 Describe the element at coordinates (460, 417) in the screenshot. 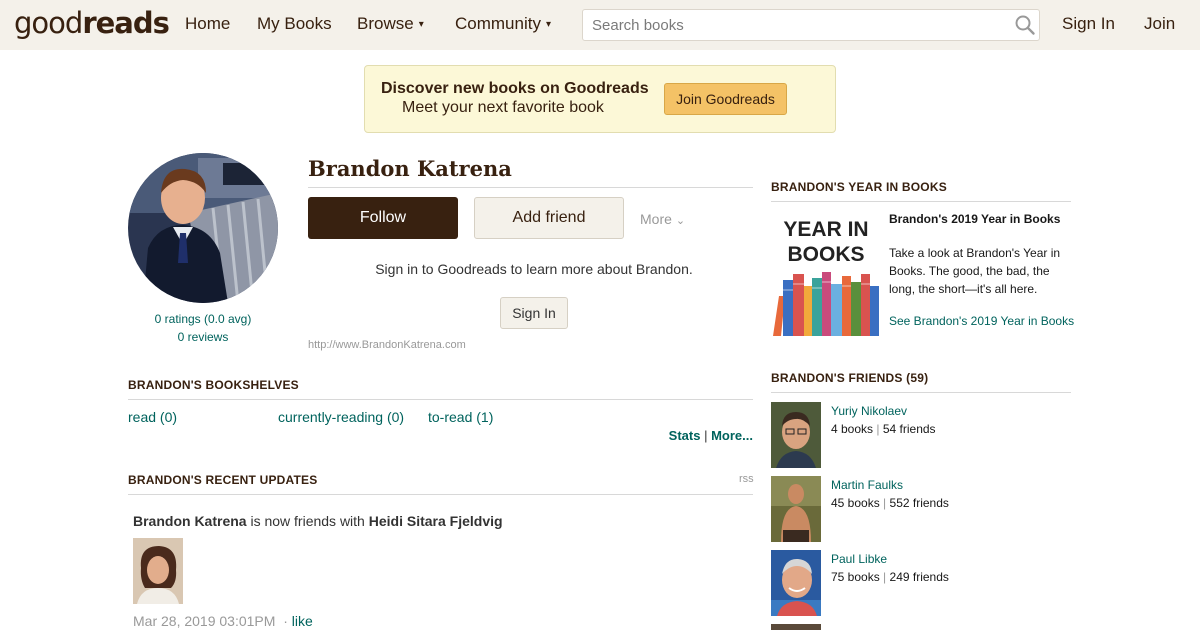

I see `shelf-to-read: to-read (1)` at that location.